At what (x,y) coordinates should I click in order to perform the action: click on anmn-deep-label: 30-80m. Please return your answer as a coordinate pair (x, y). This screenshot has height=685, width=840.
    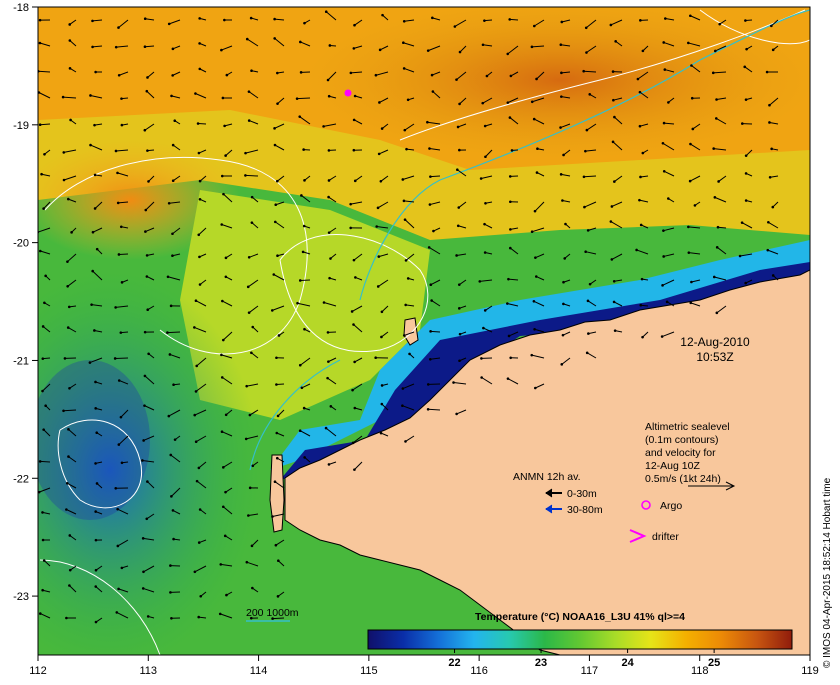
    Looking at the image, I should click on (585, 510).